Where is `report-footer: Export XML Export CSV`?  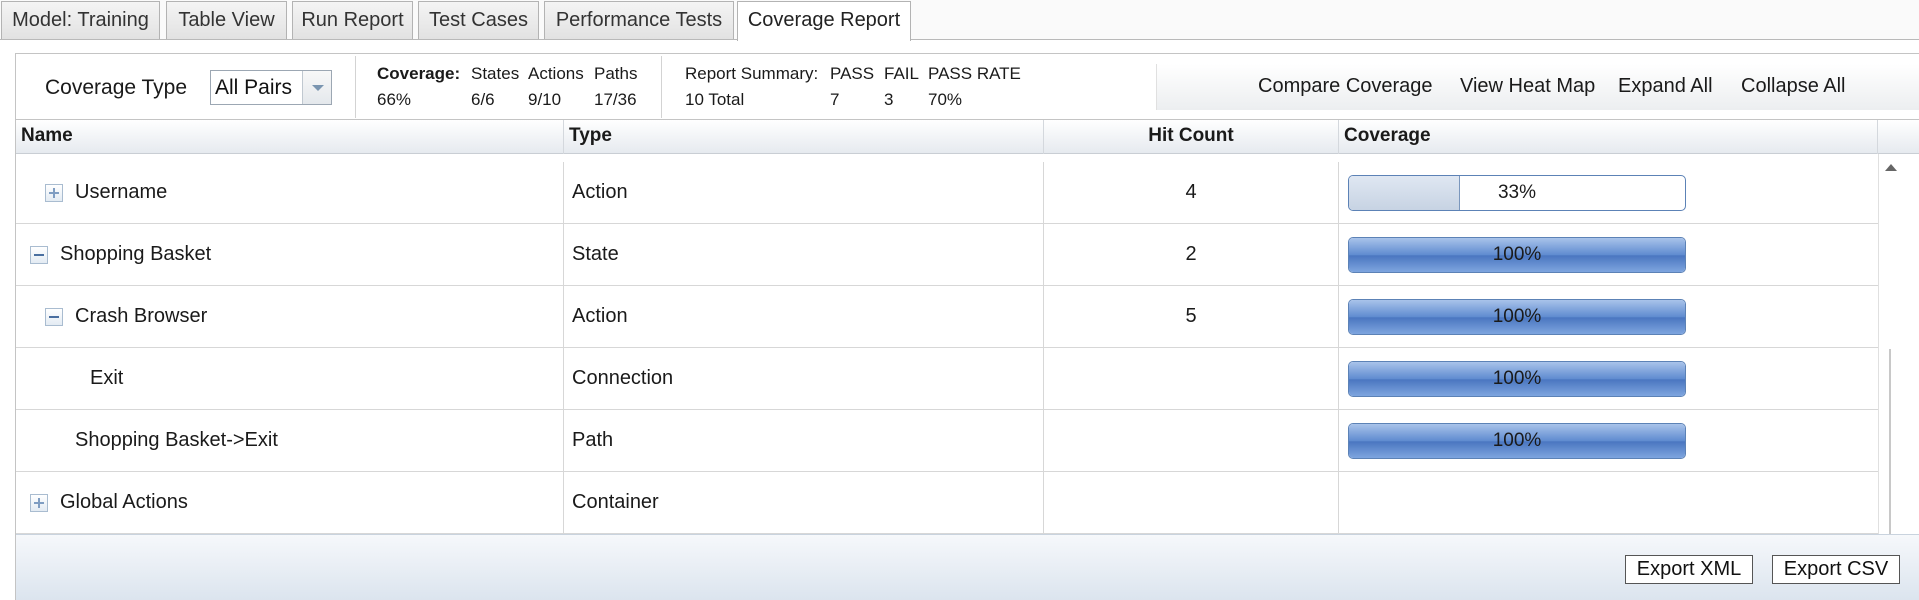 report-footer: Export XML Export CSV is located at coordinates (967, 567).